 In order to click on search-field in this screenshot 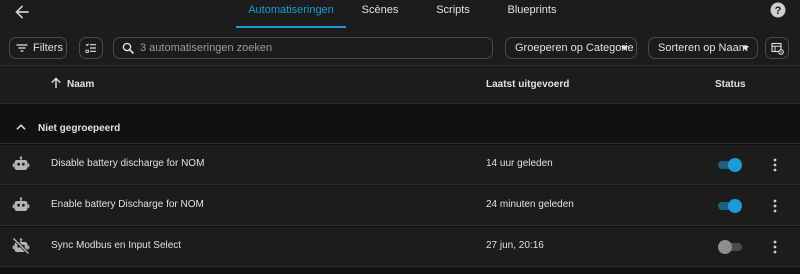, I will do `click(303, 48)`.